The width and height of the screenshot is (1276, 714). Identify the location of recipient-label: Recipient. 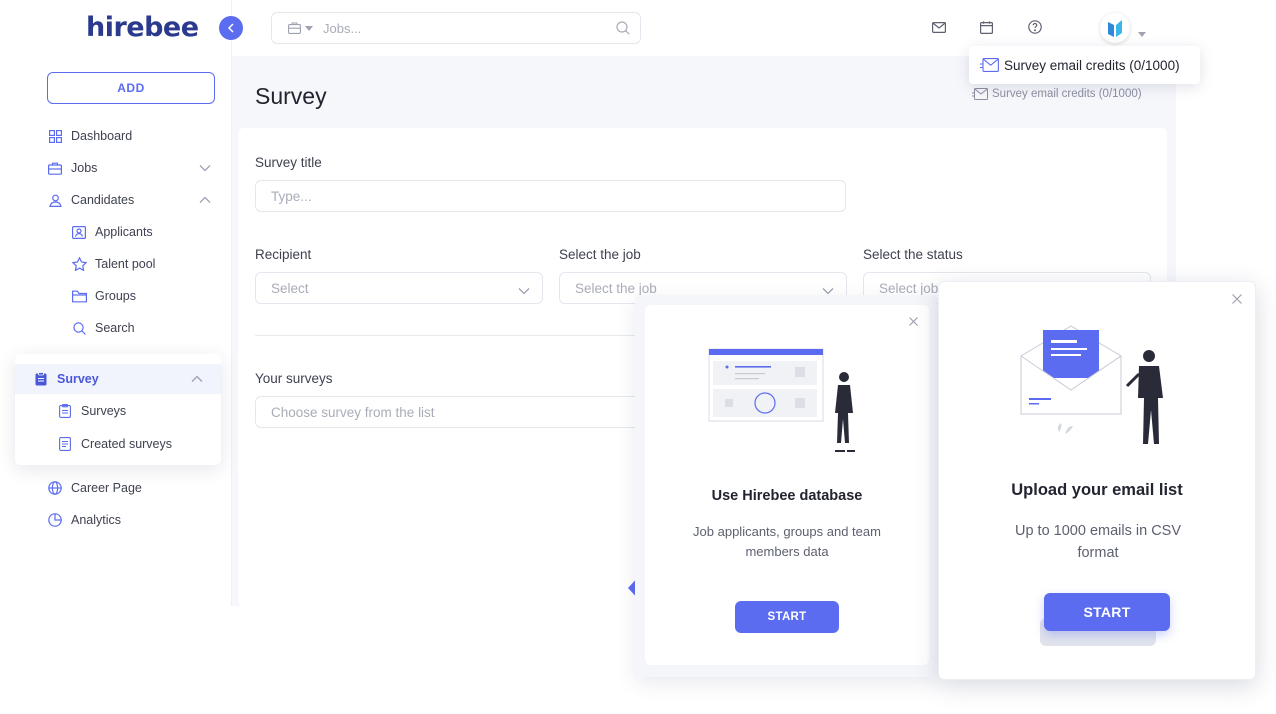
(283, 254).